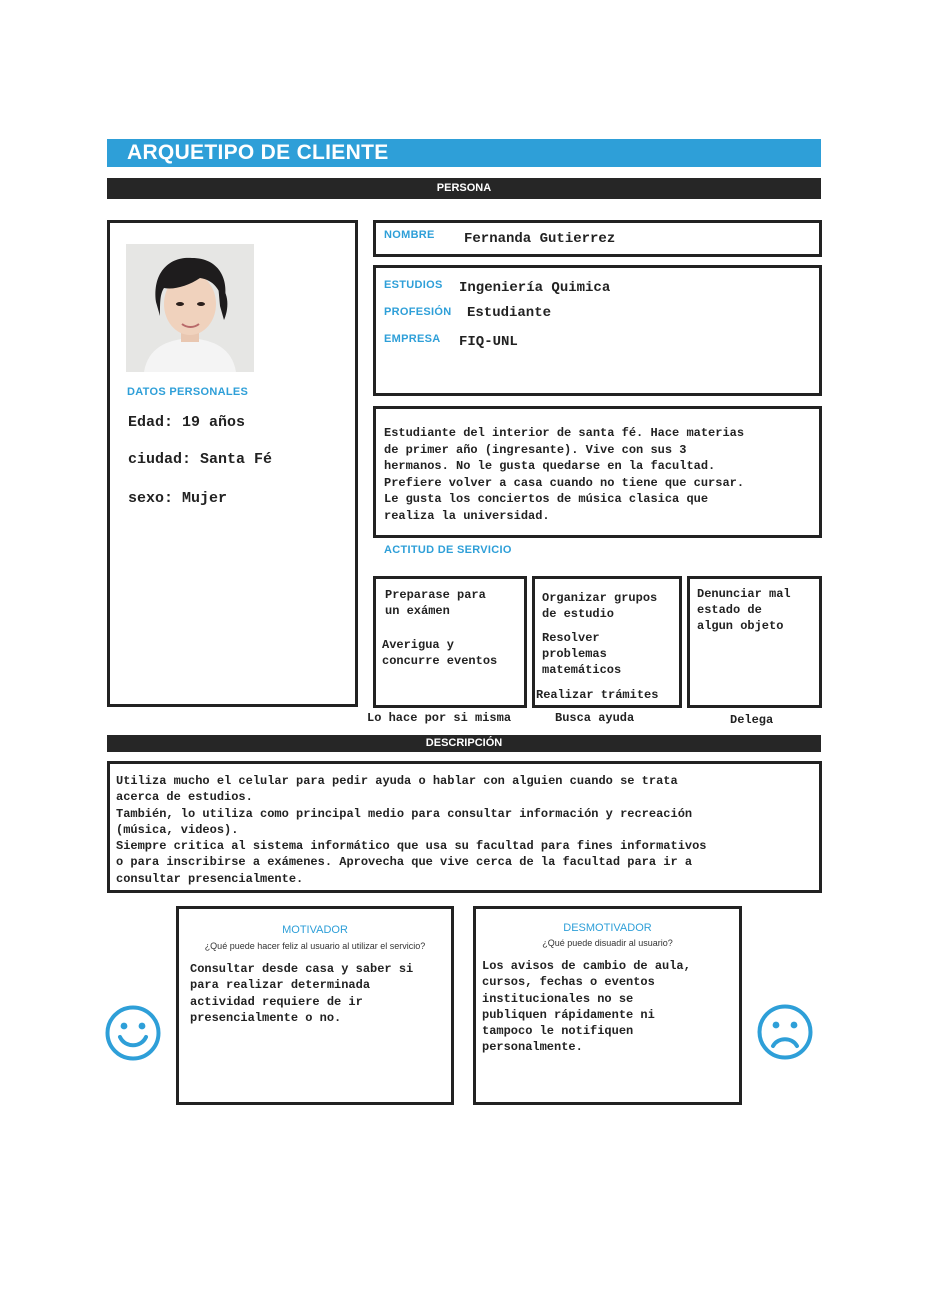  I want to click on profesion-value: Estudiante, so click(509, 313).